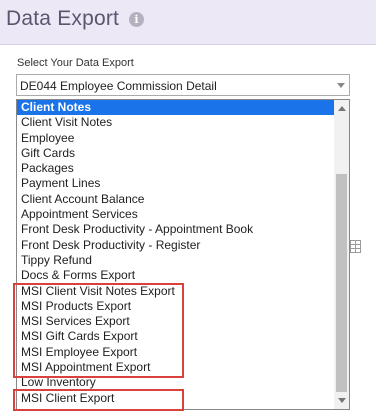 Image resolution: width=376 pixels, height=420 pixels. I want to click on option-employee: Employee, so click(175, 138).